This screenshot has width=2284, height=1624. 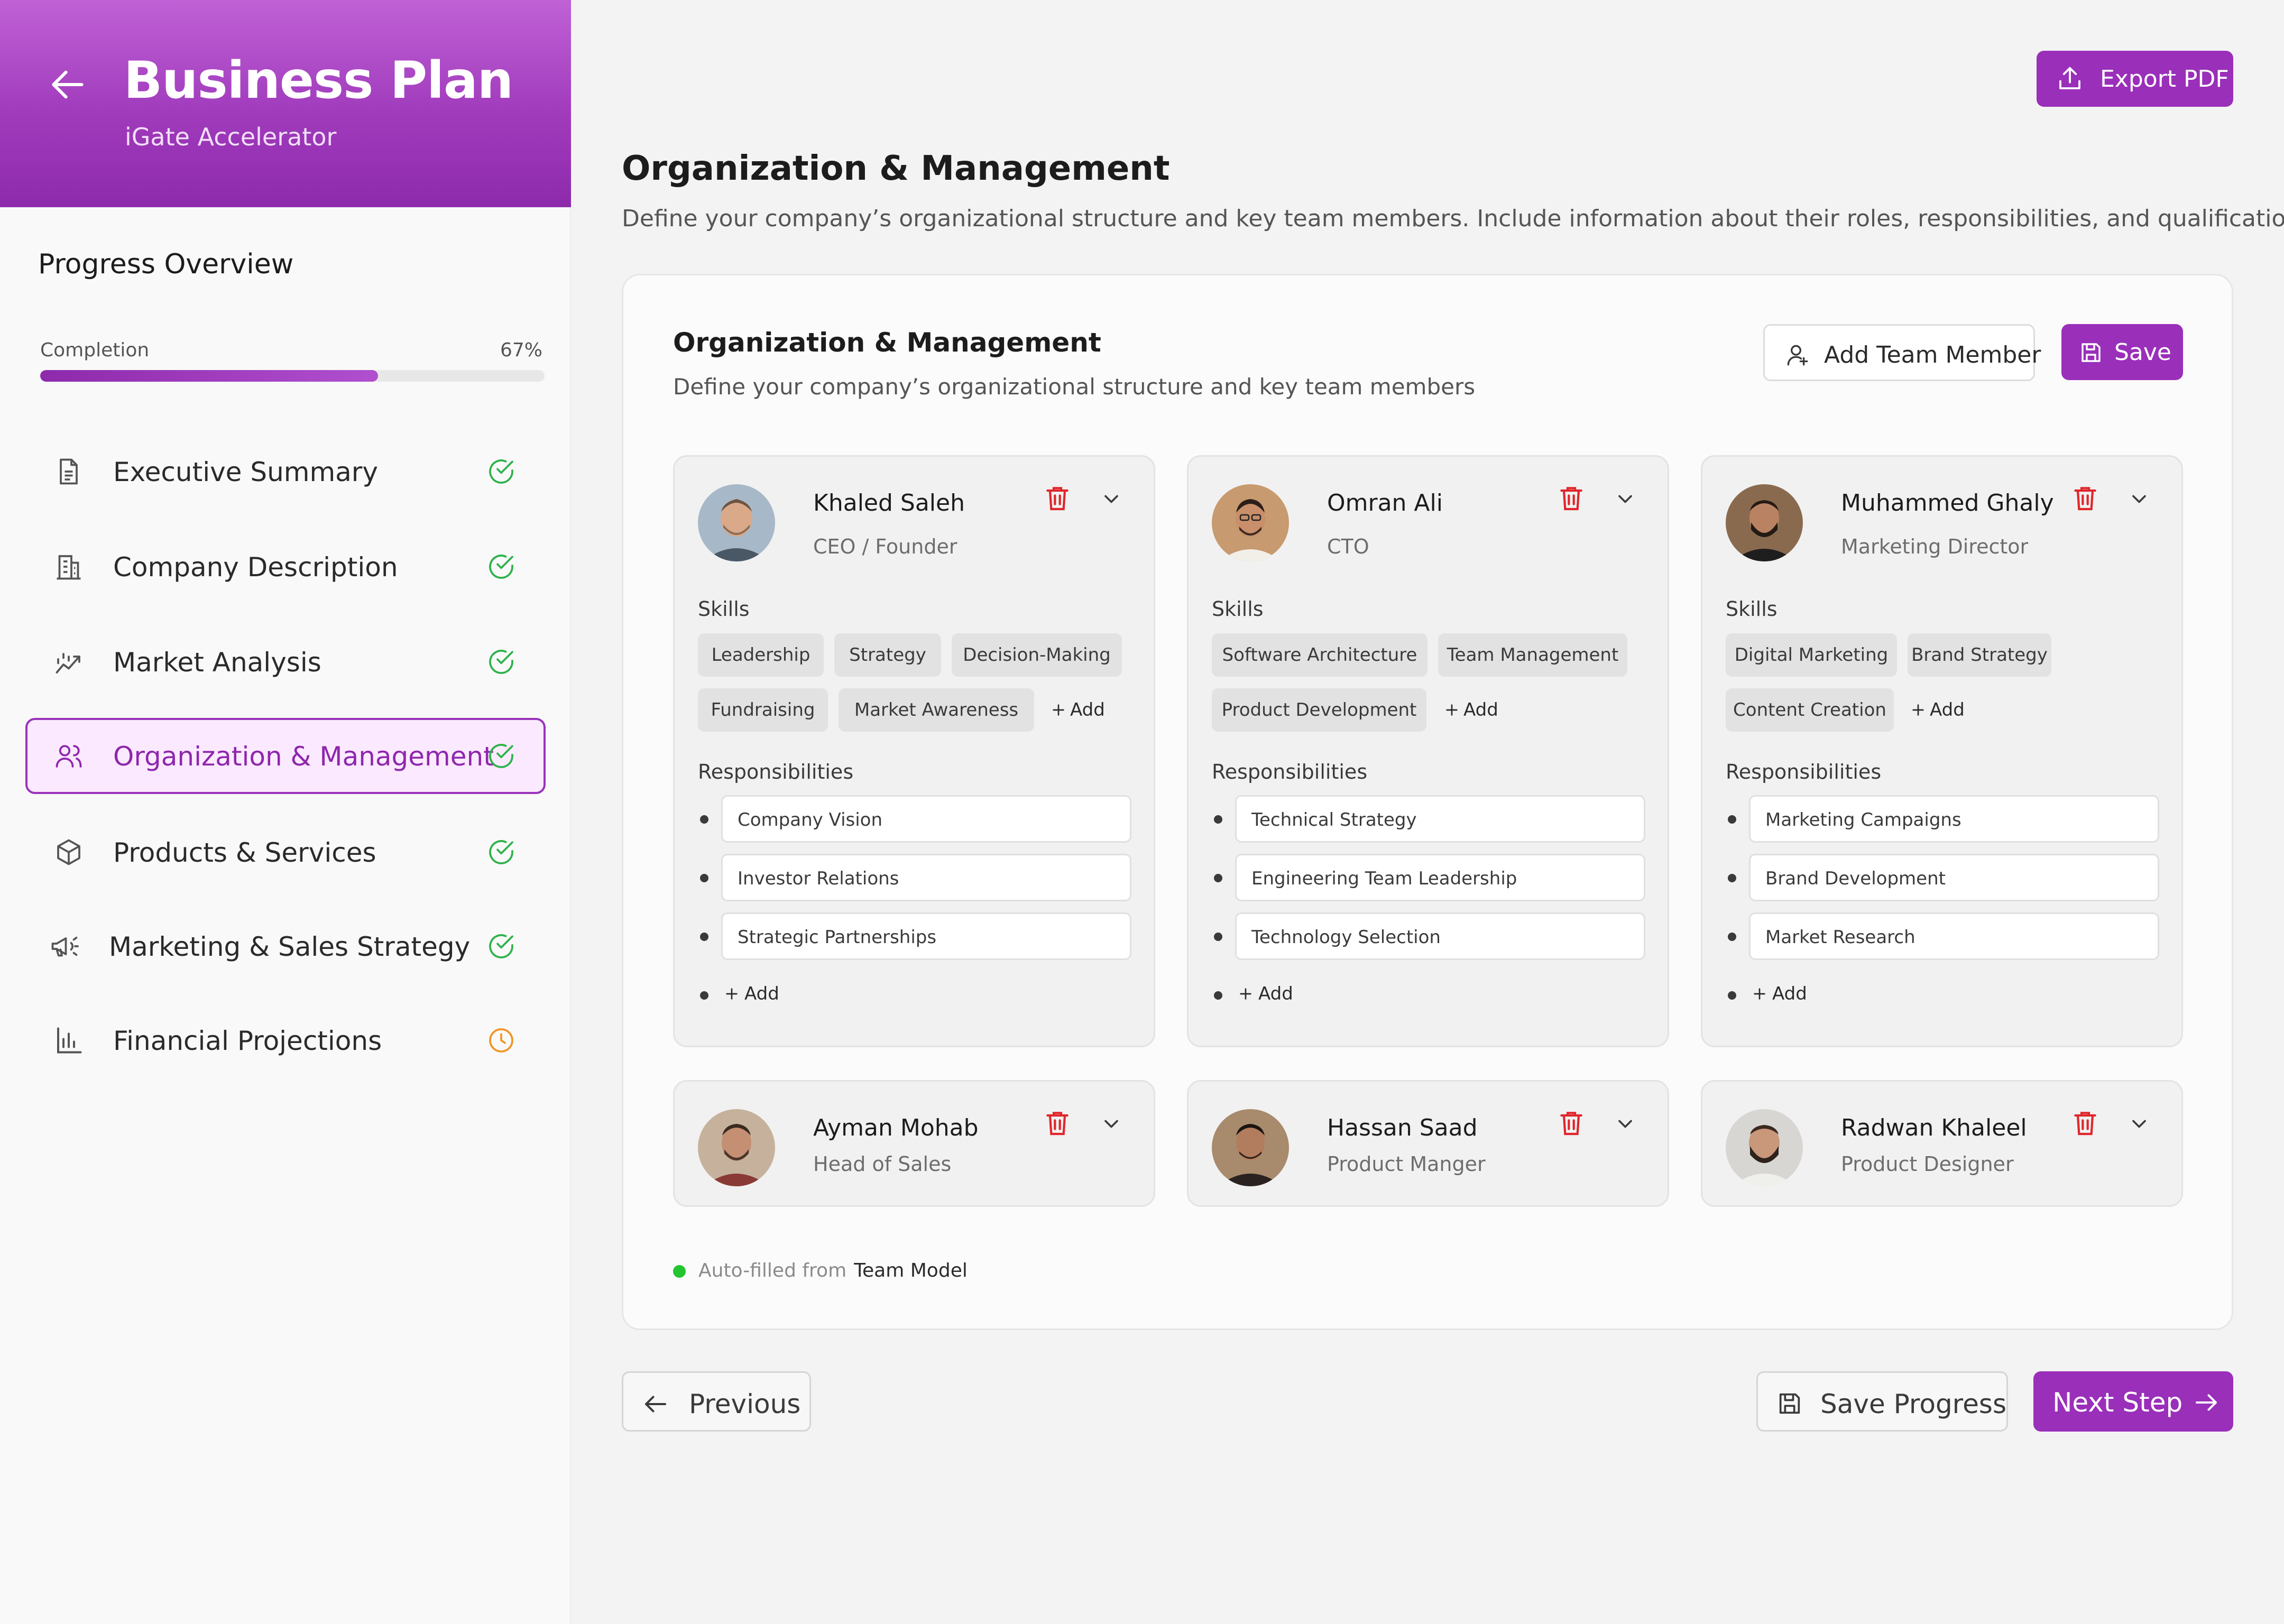 What do you see at coordinates (763, 710) in the screenshot?
I see `skill-chip: Fundraising` at bounding box center [763, 710].